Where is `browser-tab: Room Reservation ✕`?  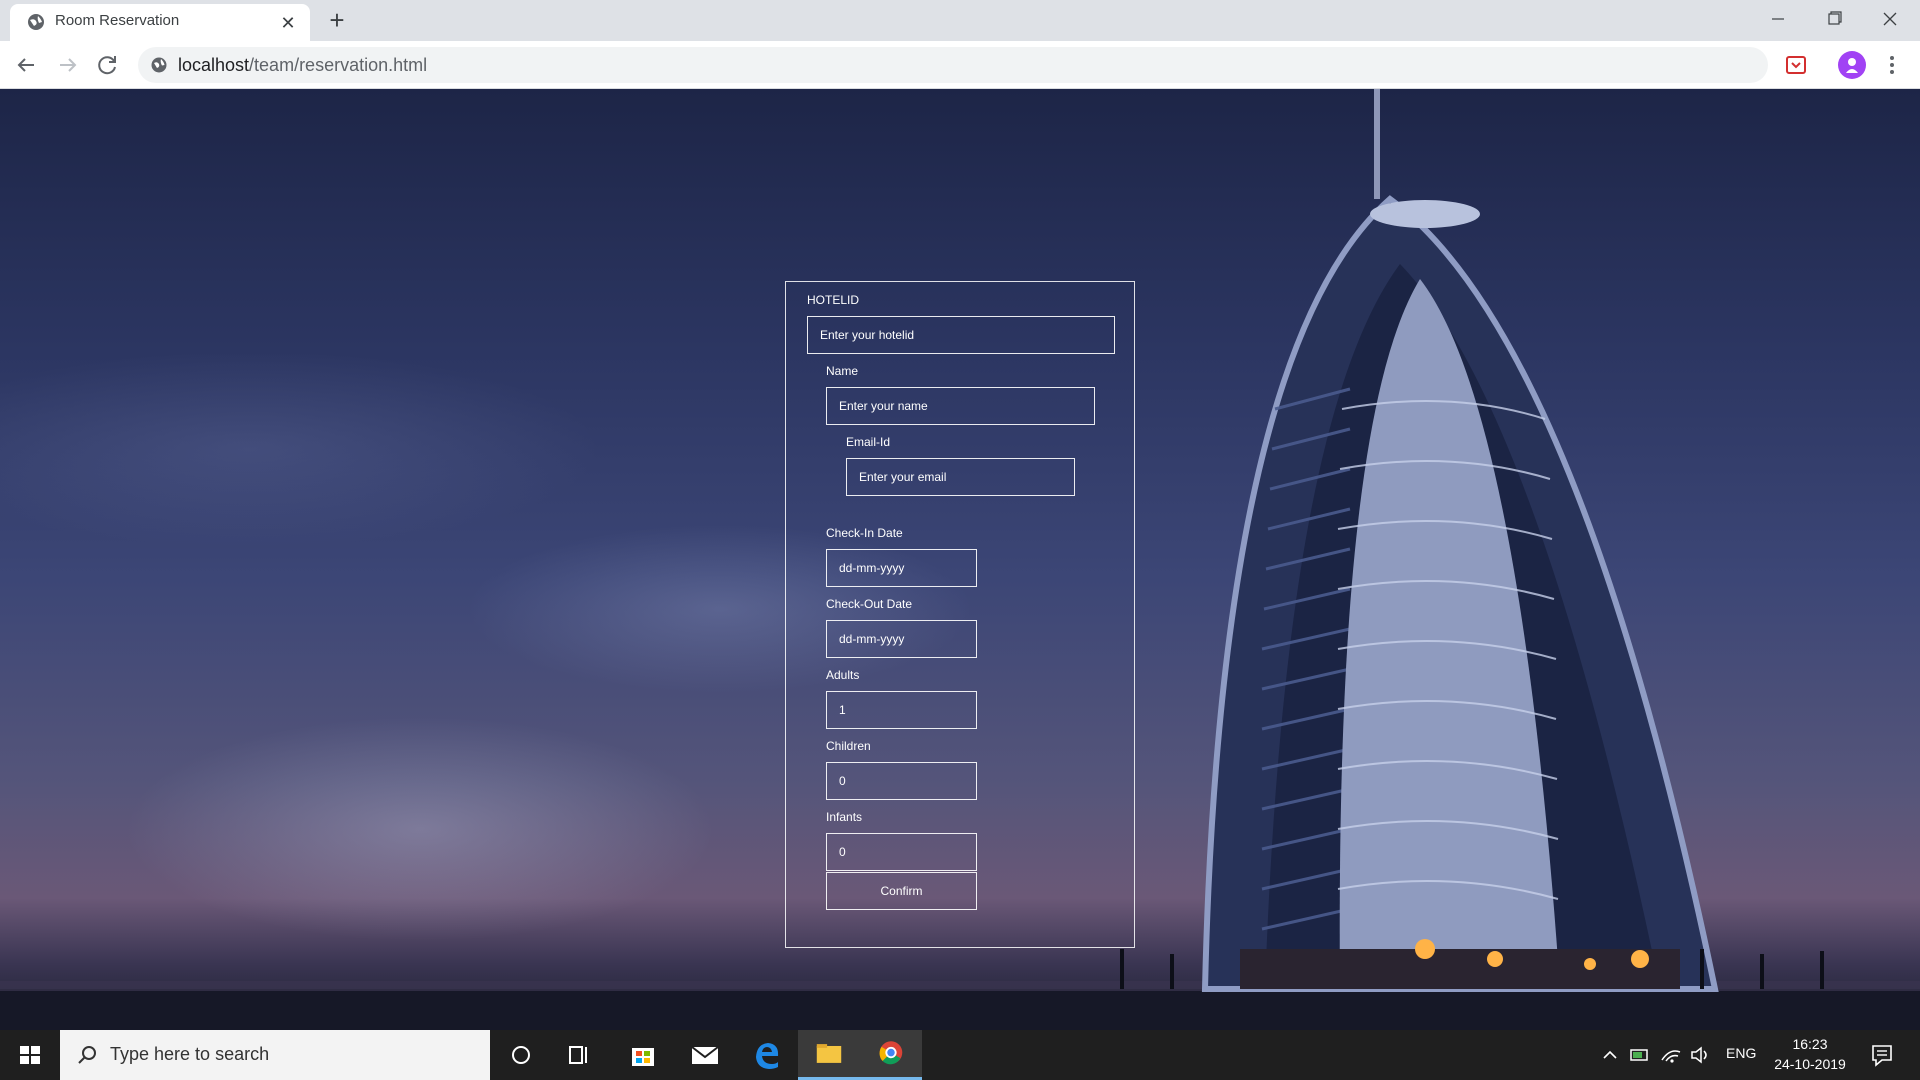
browser-tab: Room Reservation ✕ is located at coordinates (160, 22).